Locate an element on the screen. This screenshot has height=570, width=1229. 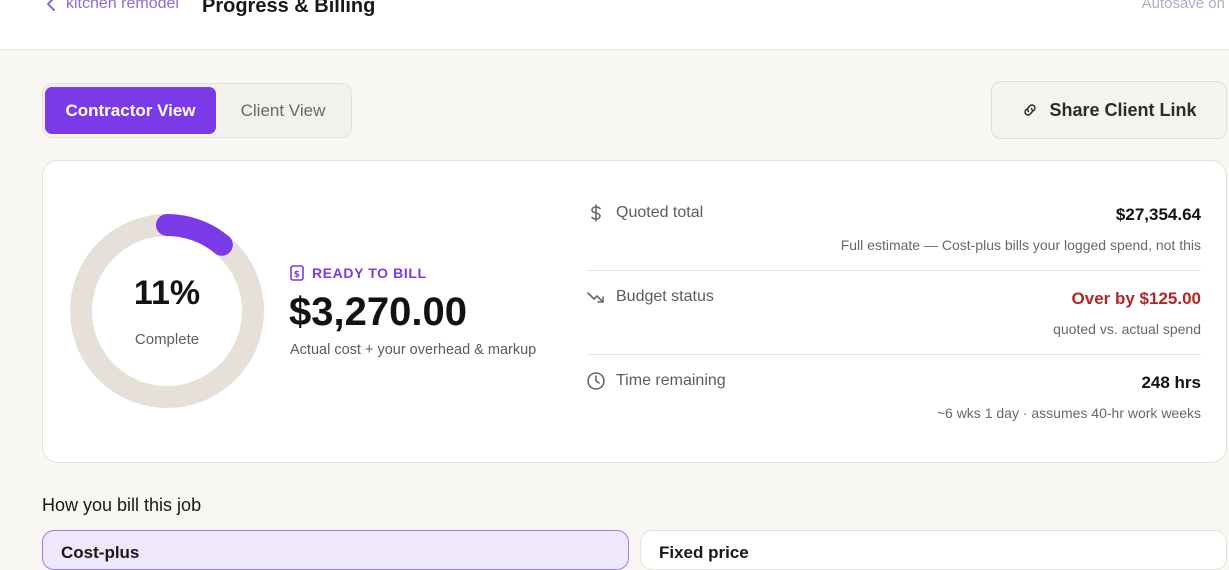
share-client-link-button: Share Client Link is located at coordinates (1109, 110).